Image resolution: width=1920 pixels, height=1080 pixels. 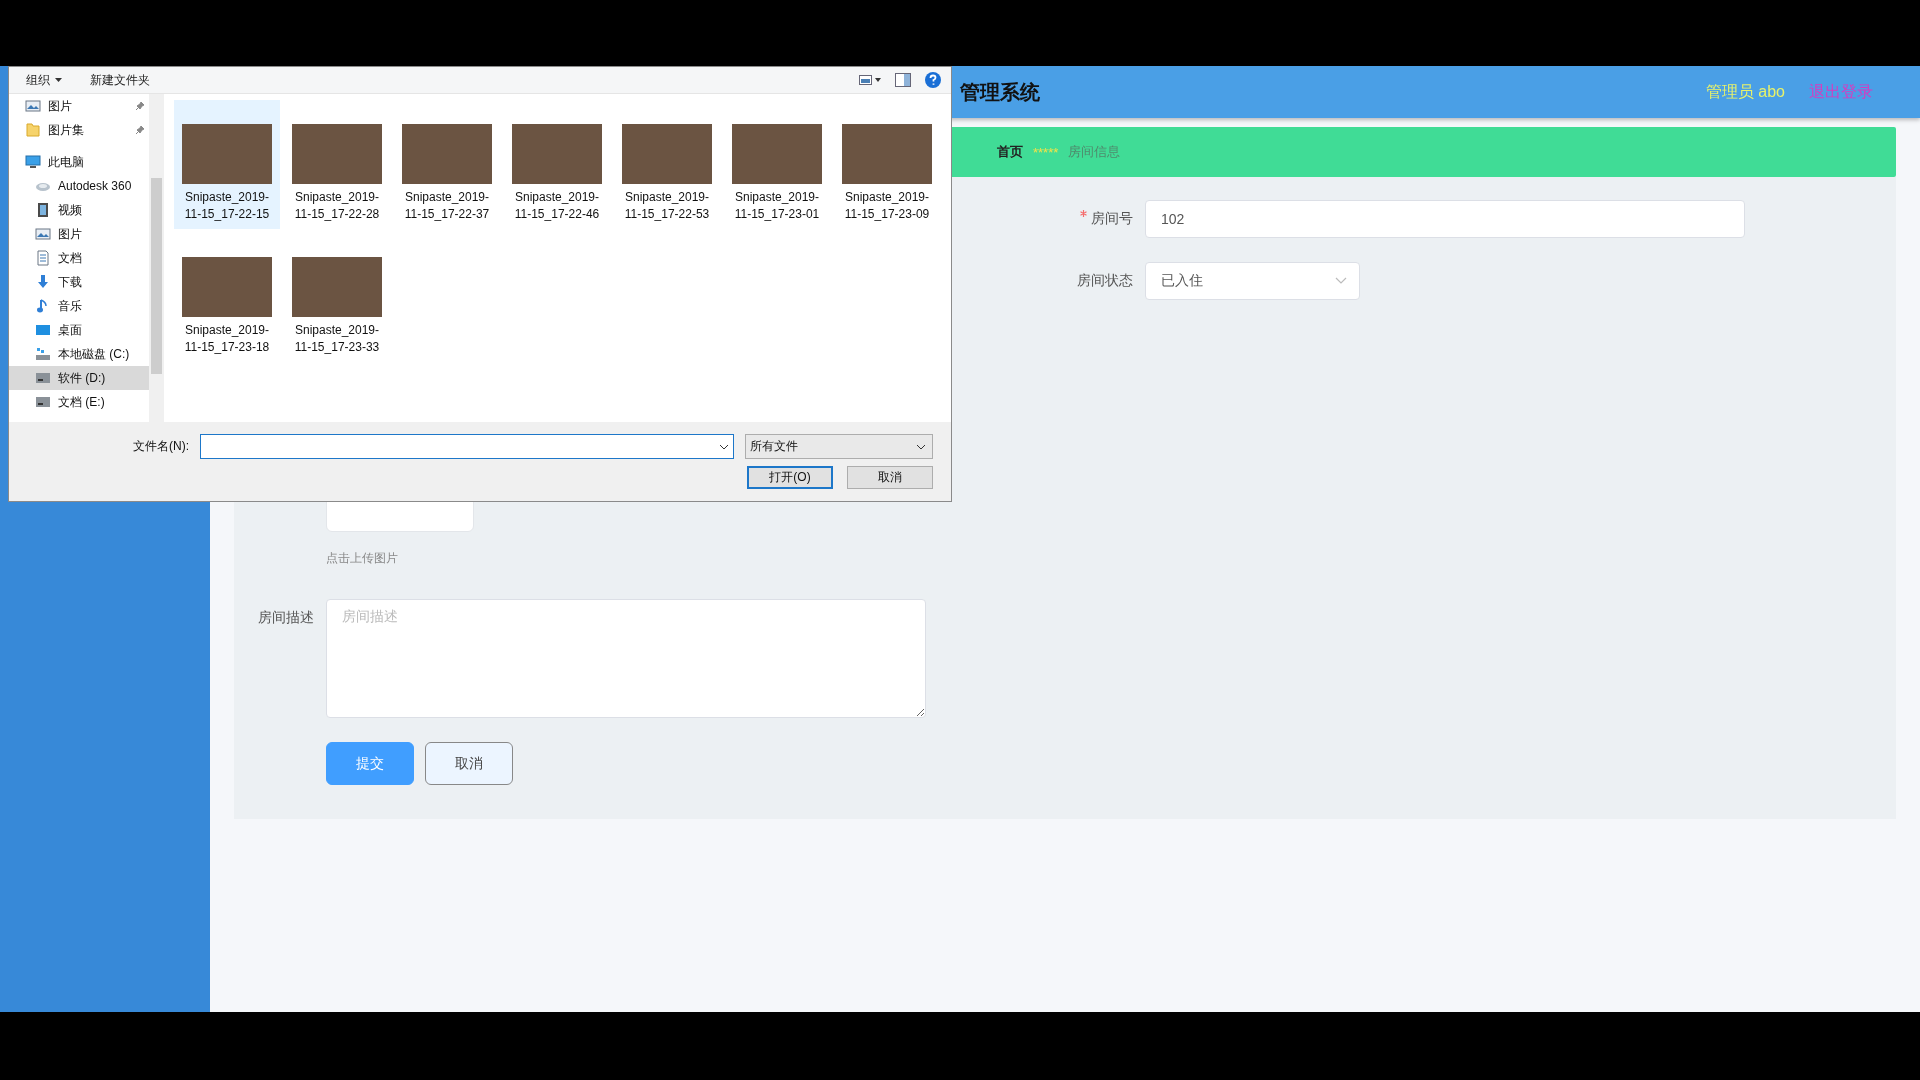 I want to click on room-number-field: 102, so click(x=1445, y=219).